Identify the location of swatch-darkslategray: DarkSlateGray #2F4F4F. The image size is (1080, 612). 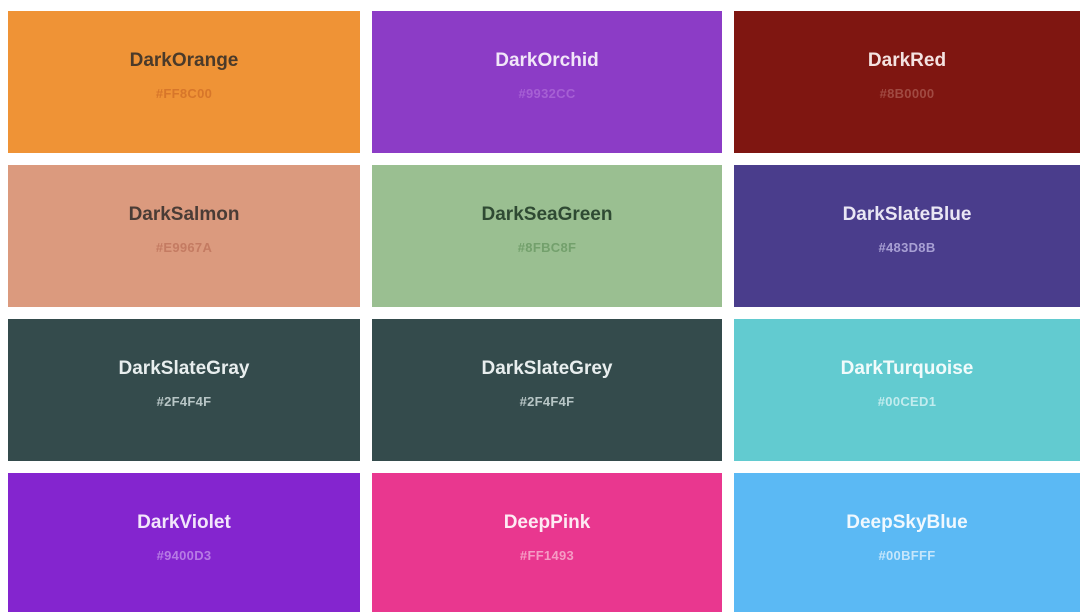
(184, 390).